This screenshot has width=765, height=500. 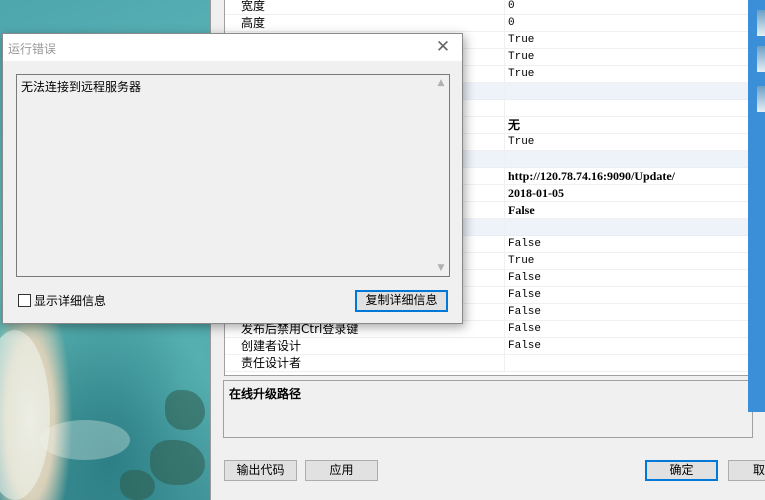 What do you see at coordinates (488, 409) in the screenshot?
I see `description-panel: 在线升级路径` at bounding box center [488, 409].